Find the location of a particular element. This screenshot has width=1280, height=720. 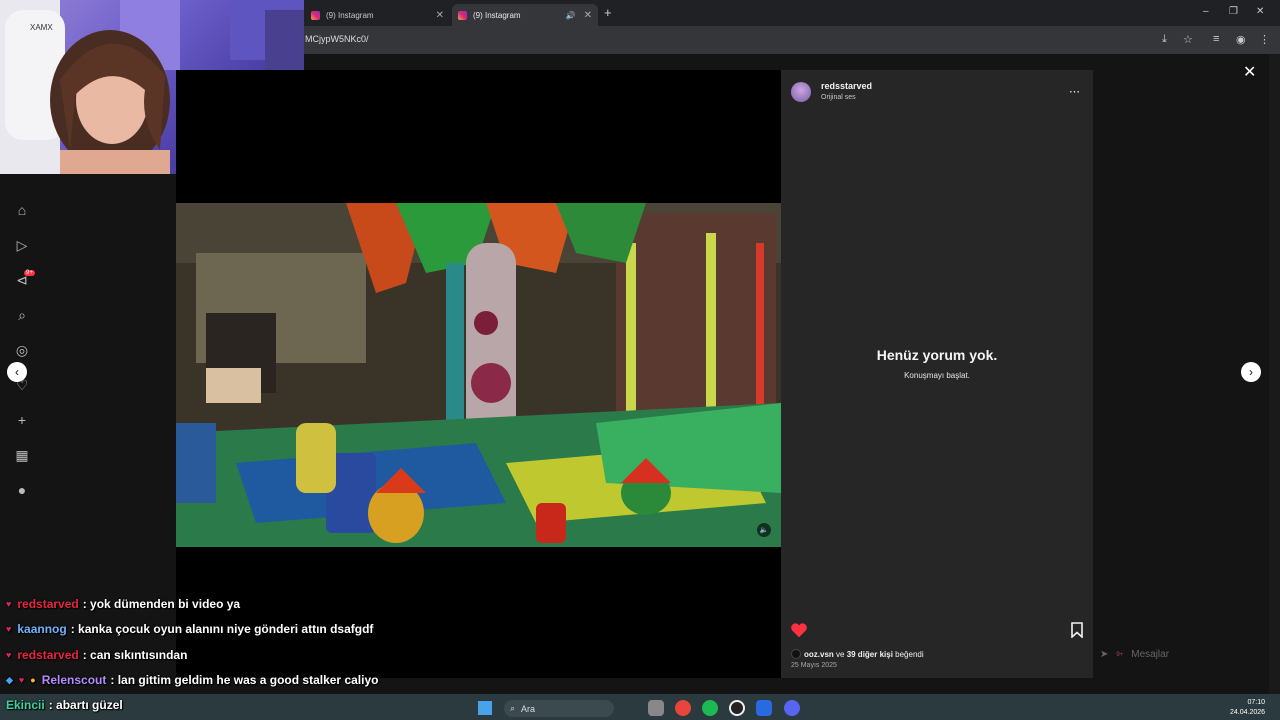

taskbar-search-label: Ara is located at coordinates (528, 708).